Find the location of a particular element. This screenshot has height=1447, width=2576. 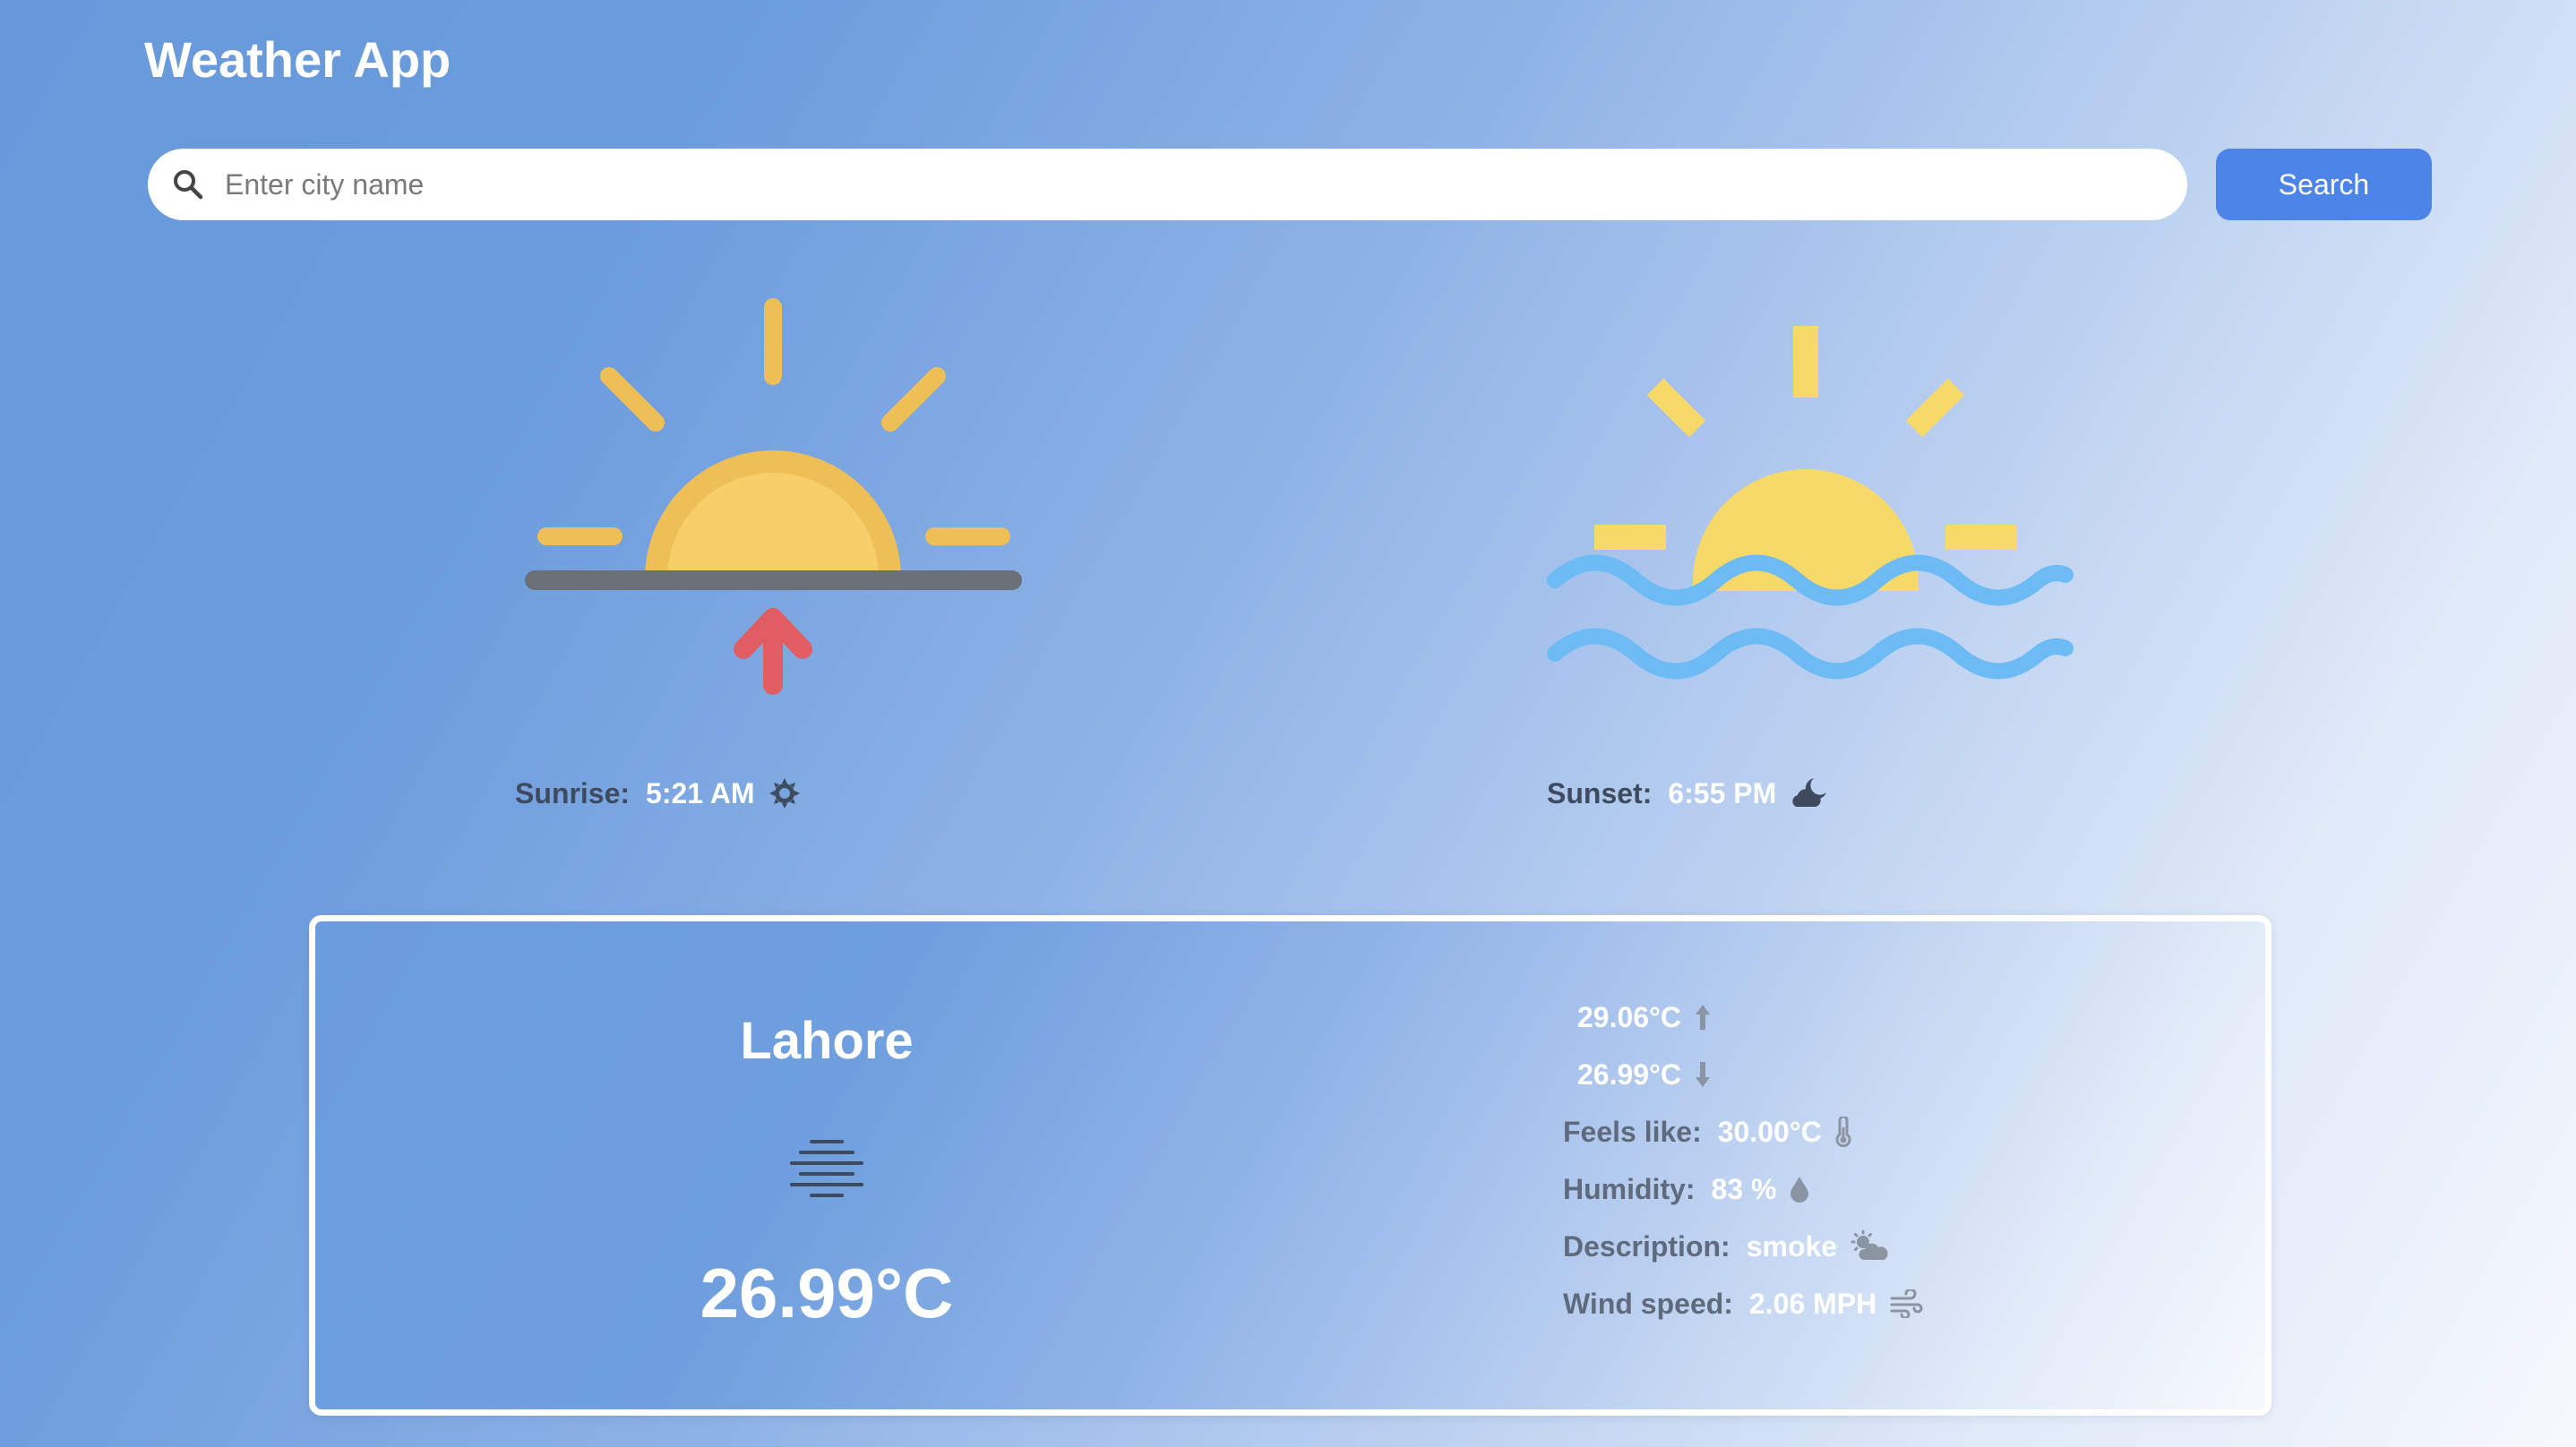

sunset-value: 6:55 PM is located at coordinates (1722, 792).